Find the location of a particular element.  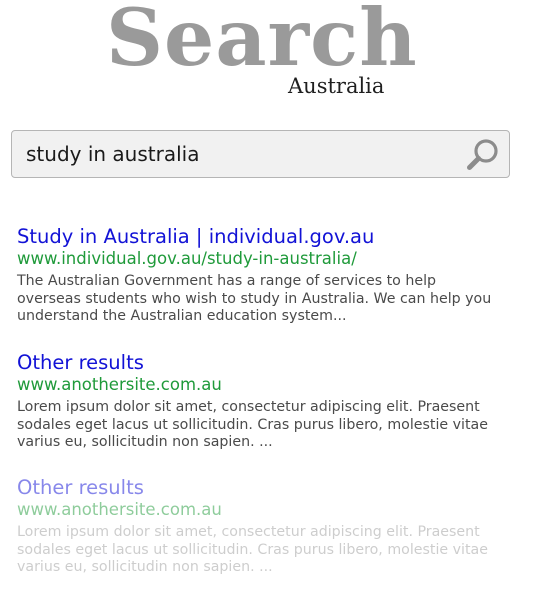

result-title-link: Study in Australia | individual.gov.au is located at coordinates (267, 236).